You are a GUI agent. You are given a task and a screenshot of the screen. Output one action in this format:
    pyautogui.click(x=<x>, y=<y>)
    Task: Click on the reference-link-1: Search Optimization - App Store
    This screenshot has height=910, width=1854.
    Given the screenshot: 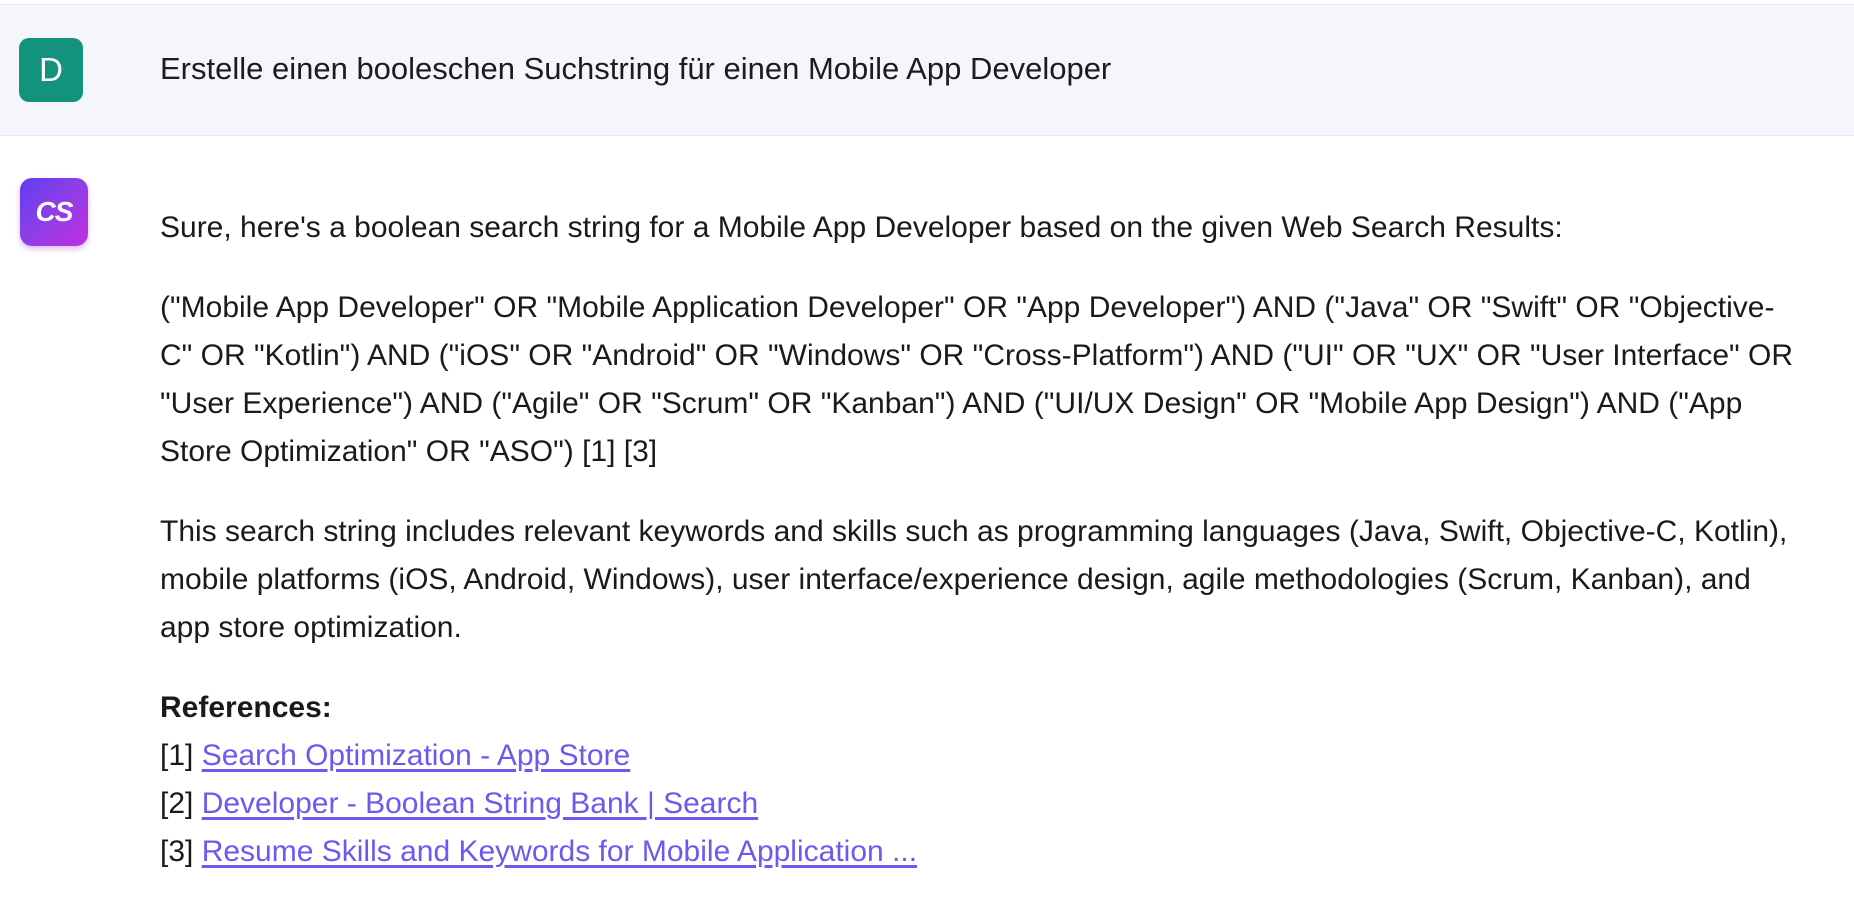 What is the action you would take?
    pyautogui.click(x=416, y=755)
    